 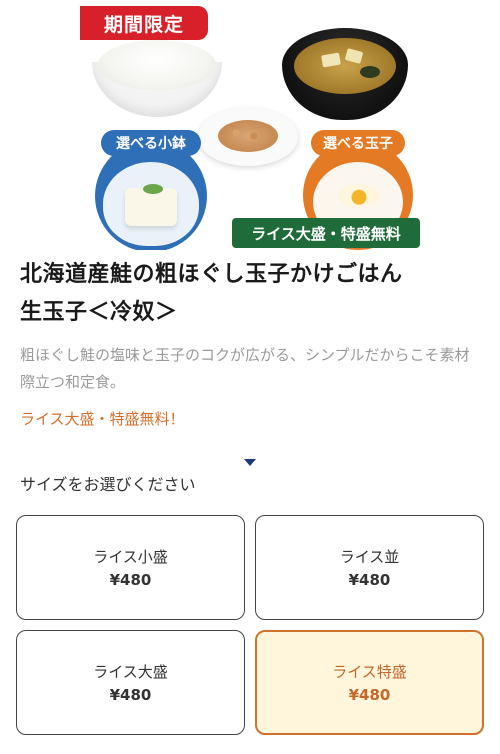 I want to click on size-option-extra-large: ライス特盛 ¥480, so click(x=369, y=682).